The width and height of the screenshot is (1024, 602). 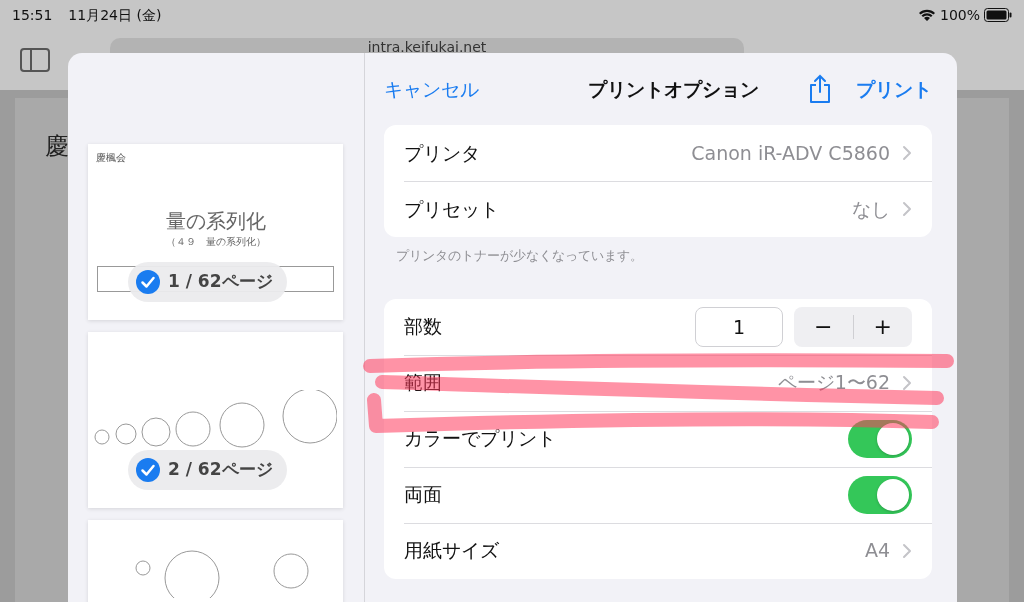 What do you see at coordinates (926, 15) in the screenshot?
I see `wifi-icon` at bounding box center [926, 15].